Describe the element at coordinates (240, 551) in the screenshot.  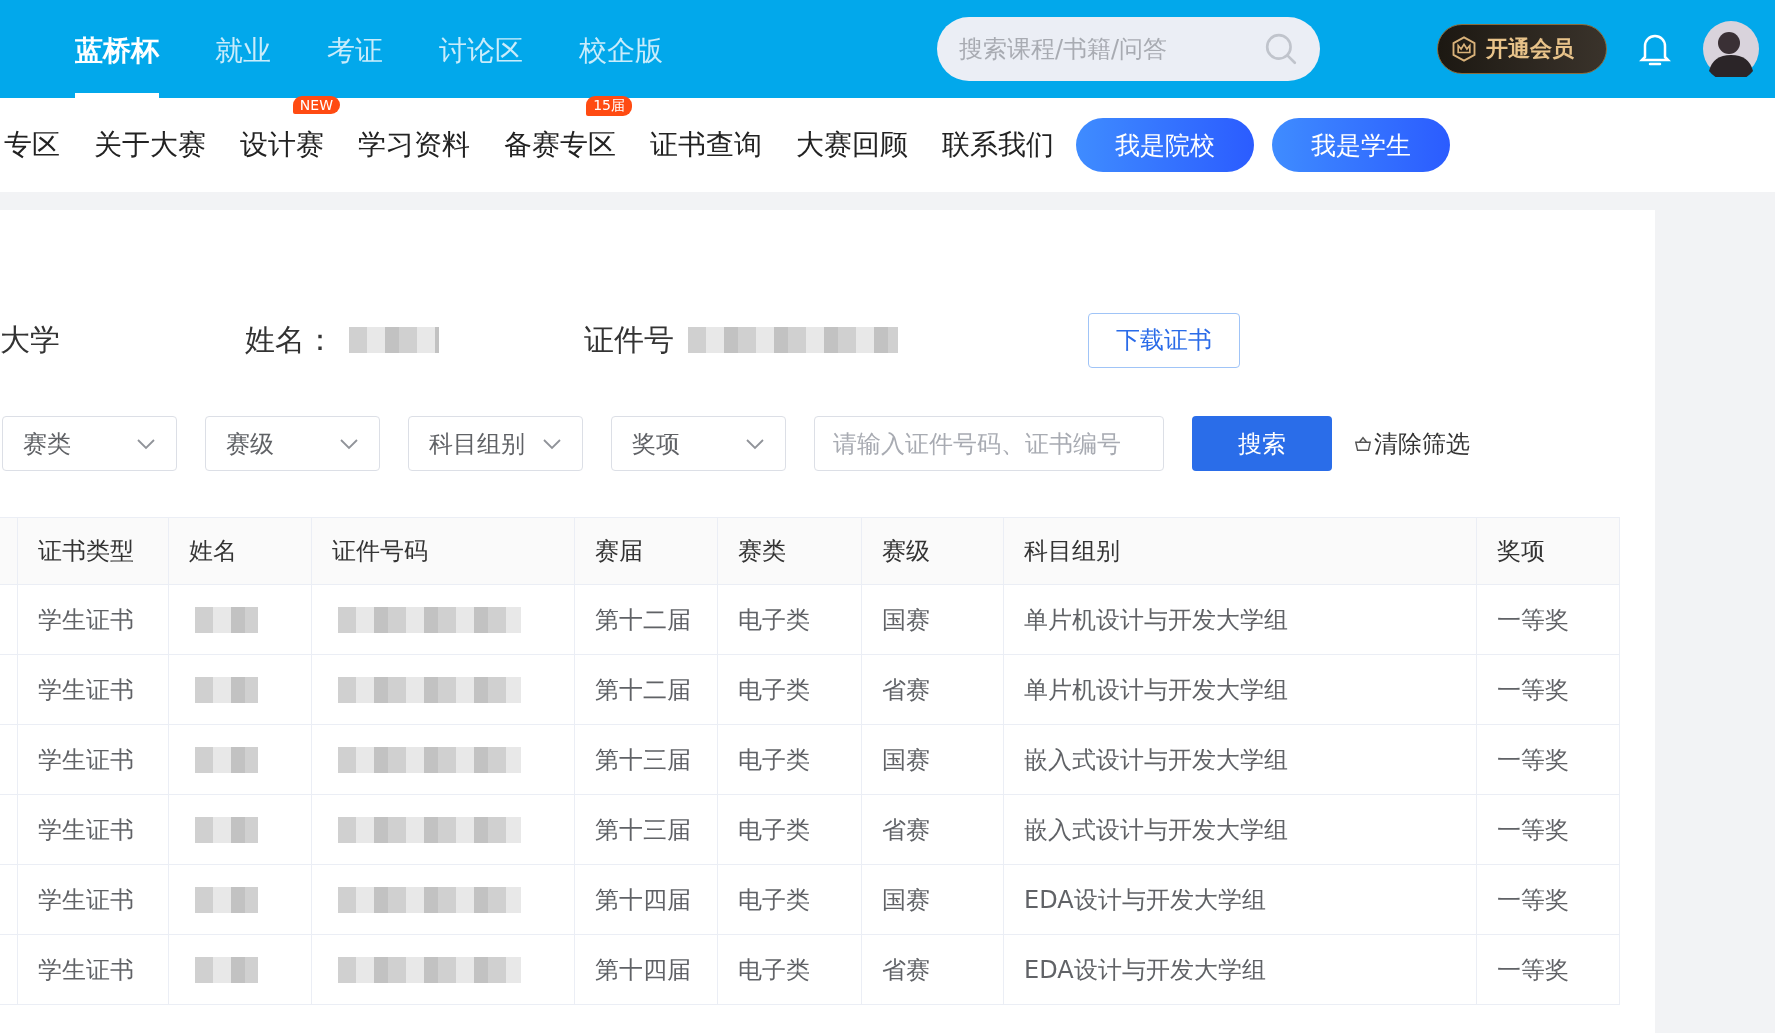
I see `column-header: 姓名` at that location.